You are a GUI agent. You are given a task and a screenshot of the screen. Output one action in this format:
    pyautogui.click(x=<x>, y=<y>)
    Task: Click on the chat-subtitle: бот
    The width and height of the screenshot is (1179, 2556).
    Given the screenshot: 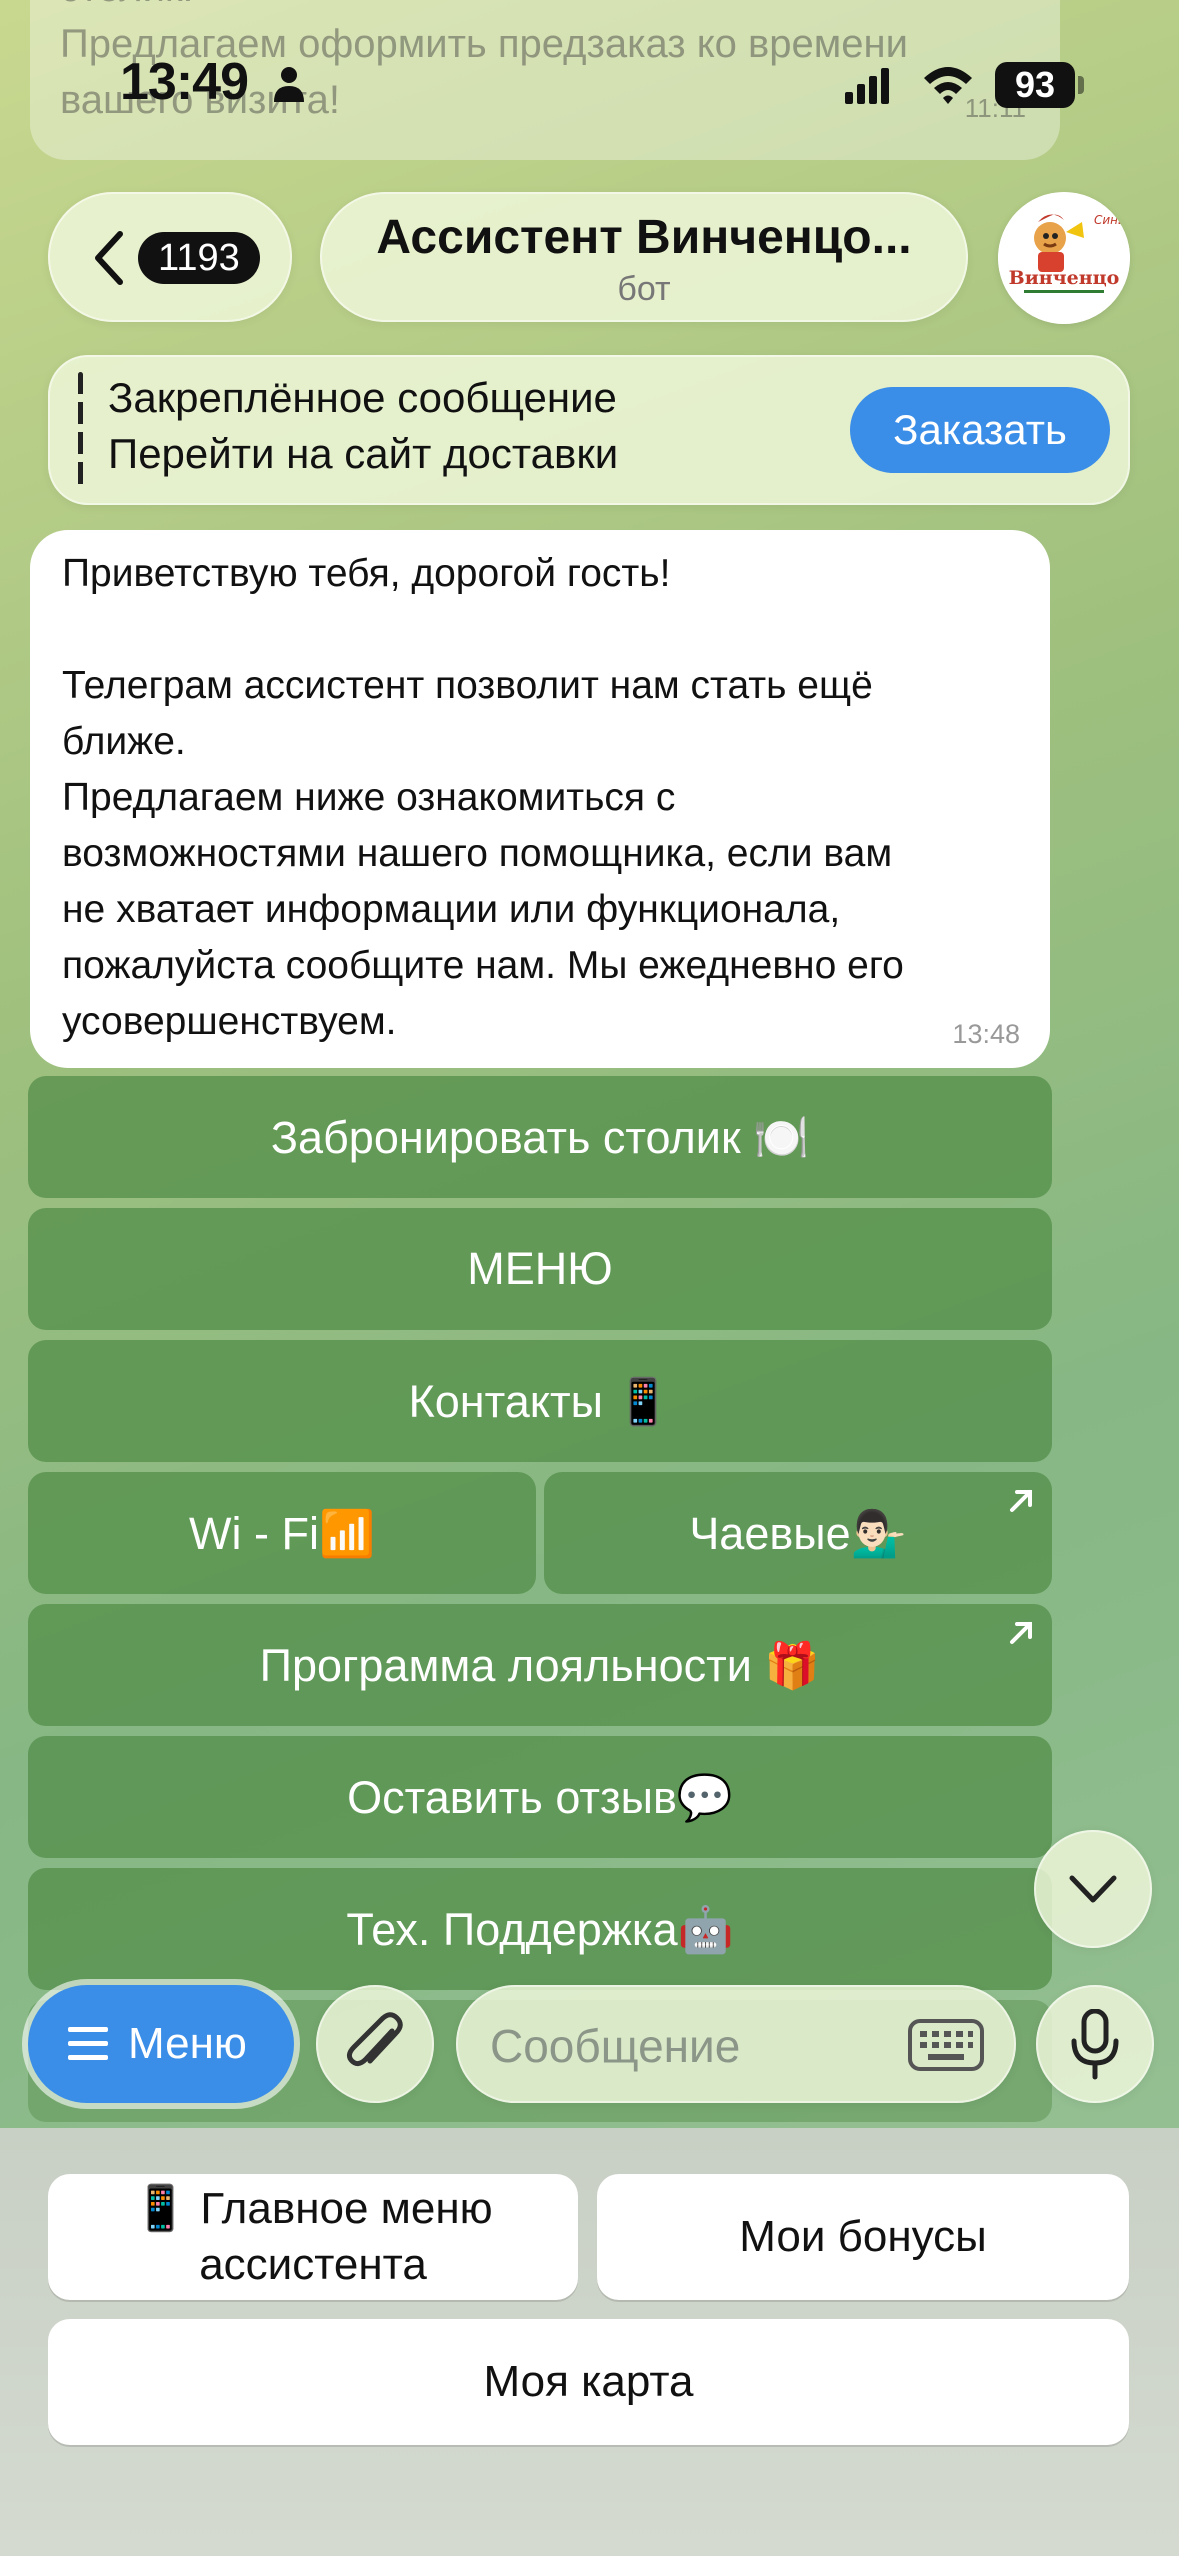 What is the action you would take?
    pyautogui.click(x=644, y=289)
    